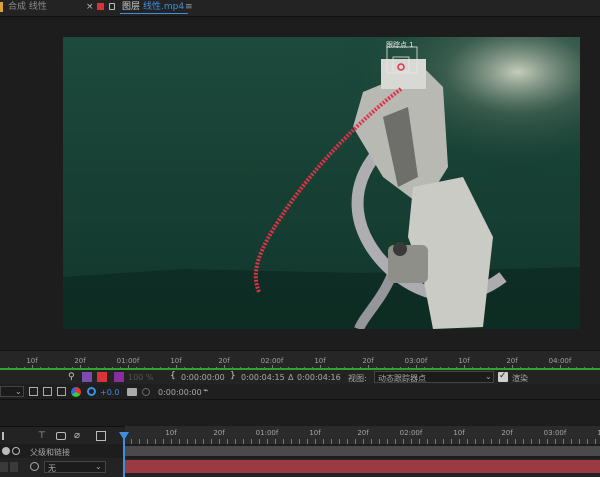 The width and height of the screenshot is (600, 477). Describe the element at coordinates (4, 467) in the screenshot. I see `label-color-box` at that location.